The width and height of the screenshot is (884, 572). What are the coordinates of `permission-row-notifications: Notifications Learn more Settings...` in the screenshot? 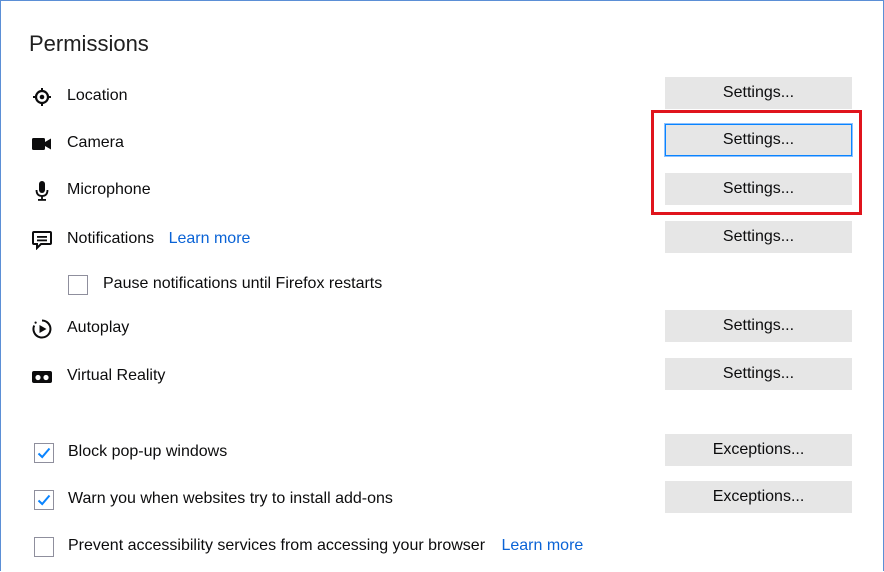 It's located at (442, 238).